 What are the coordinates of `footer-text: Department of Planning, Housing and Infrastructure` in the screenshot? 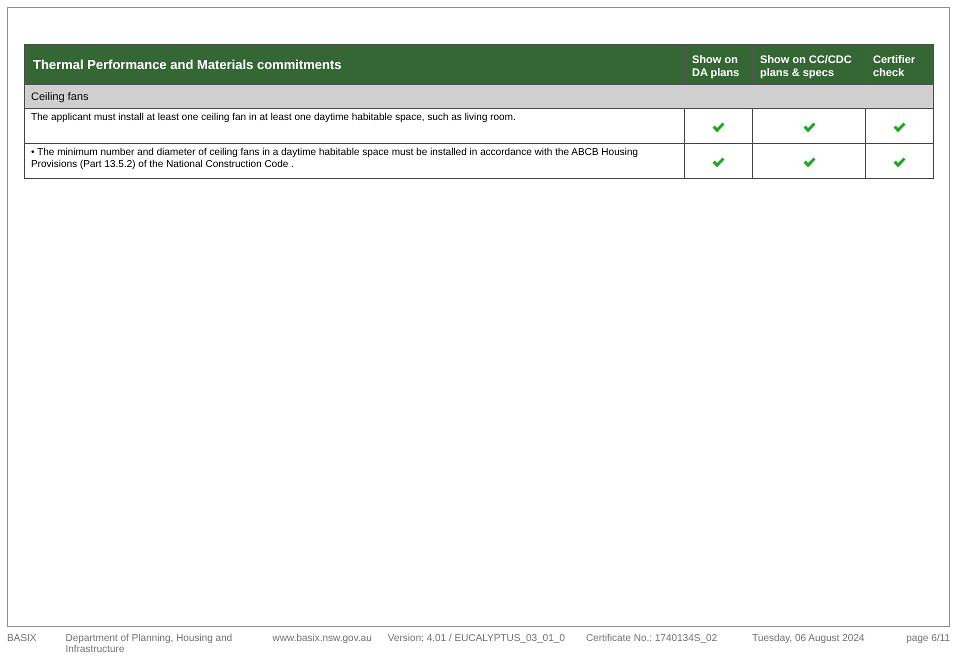 It's located at (149, 644).